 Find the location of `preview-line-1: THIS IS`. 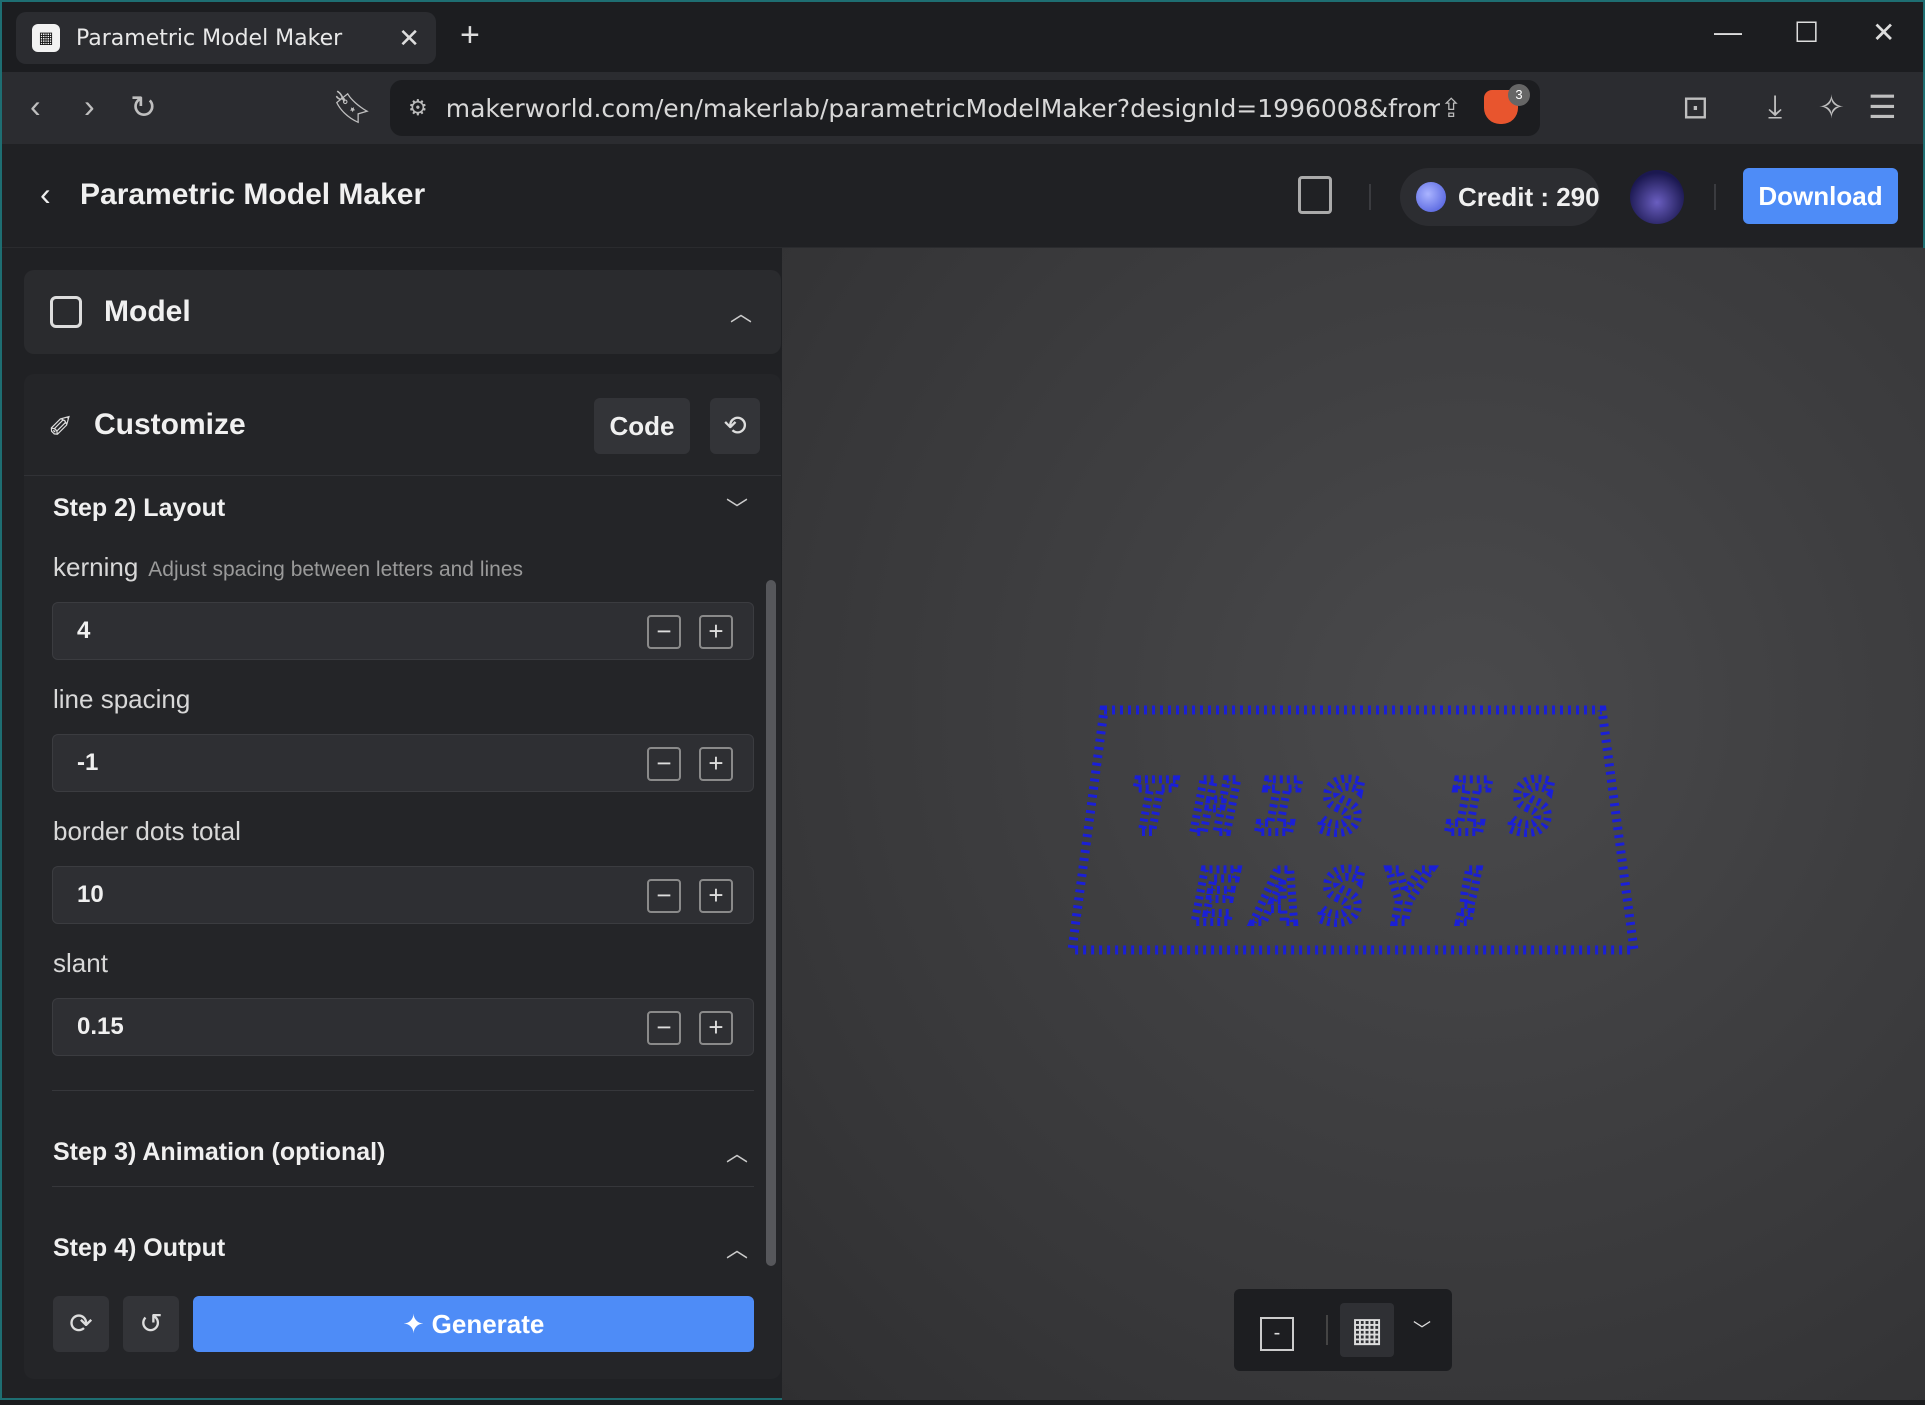

preview-line-1: THIS IS is located at coordinates (1351, 807).